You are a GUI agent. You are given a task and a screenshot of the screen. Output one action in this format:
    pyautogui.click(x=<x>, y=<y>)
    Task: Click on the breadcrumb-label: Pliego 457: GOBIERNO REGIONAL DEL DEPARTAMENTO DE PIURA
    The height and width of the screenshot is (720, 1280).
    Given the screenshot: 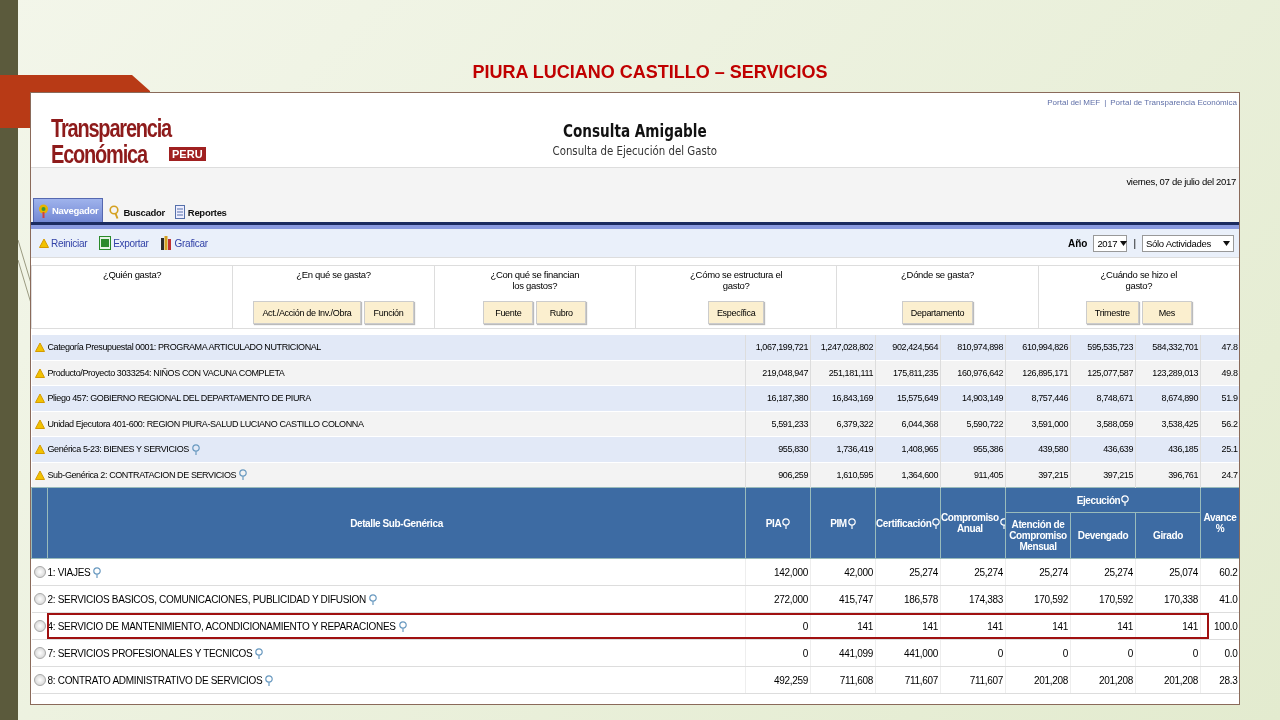 What is the action you would take?
    pyautogui.click(x=179, y=398)
    